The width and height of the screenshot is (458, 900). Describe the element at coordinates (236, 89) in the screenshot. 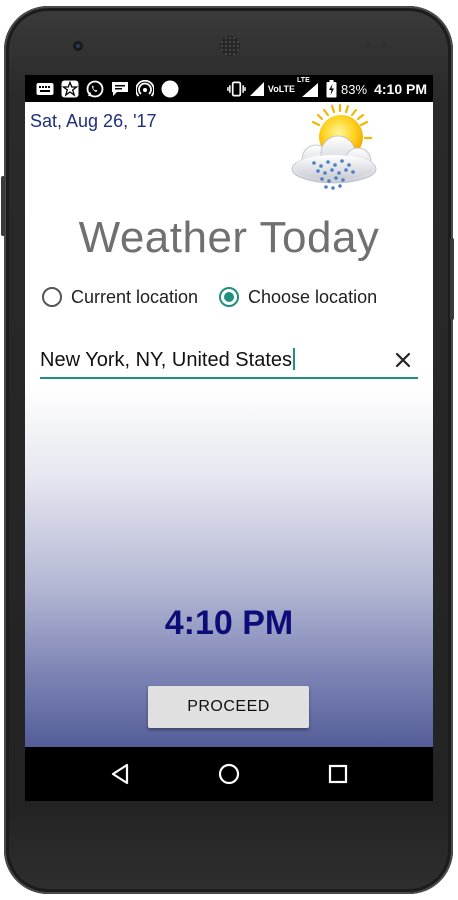

I see `vibrate-icon` at that location.